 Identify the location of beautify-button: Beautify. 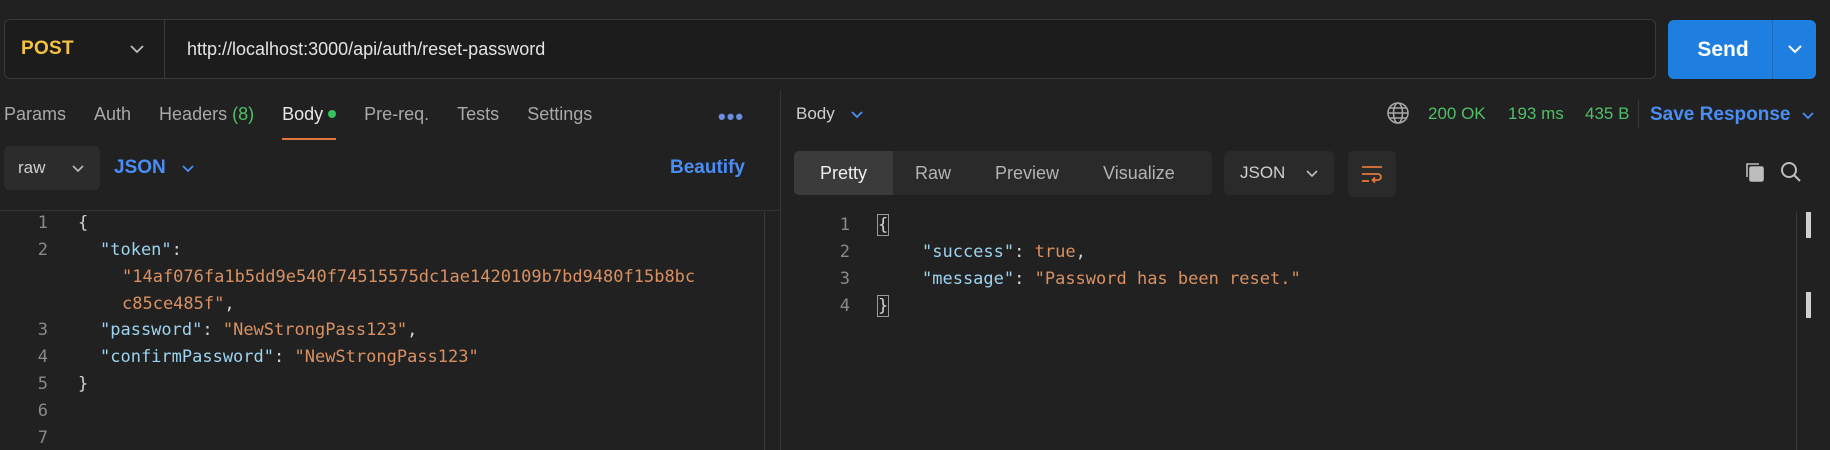
(707, 168).